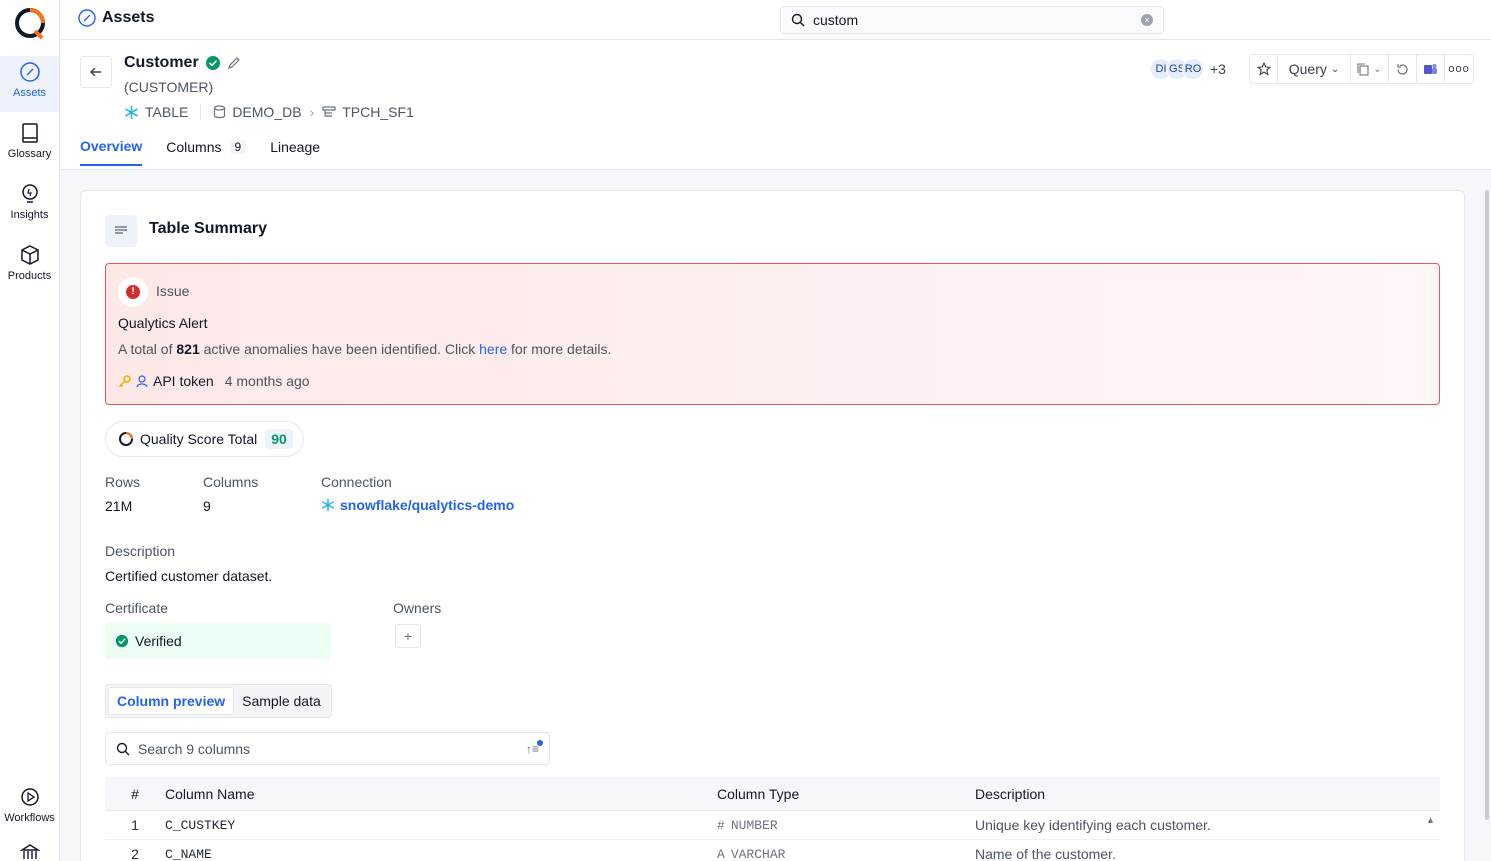 This screenshot has width=1491, height=861. I want to click on tab-columns: Columns 9, so click(206, 152).